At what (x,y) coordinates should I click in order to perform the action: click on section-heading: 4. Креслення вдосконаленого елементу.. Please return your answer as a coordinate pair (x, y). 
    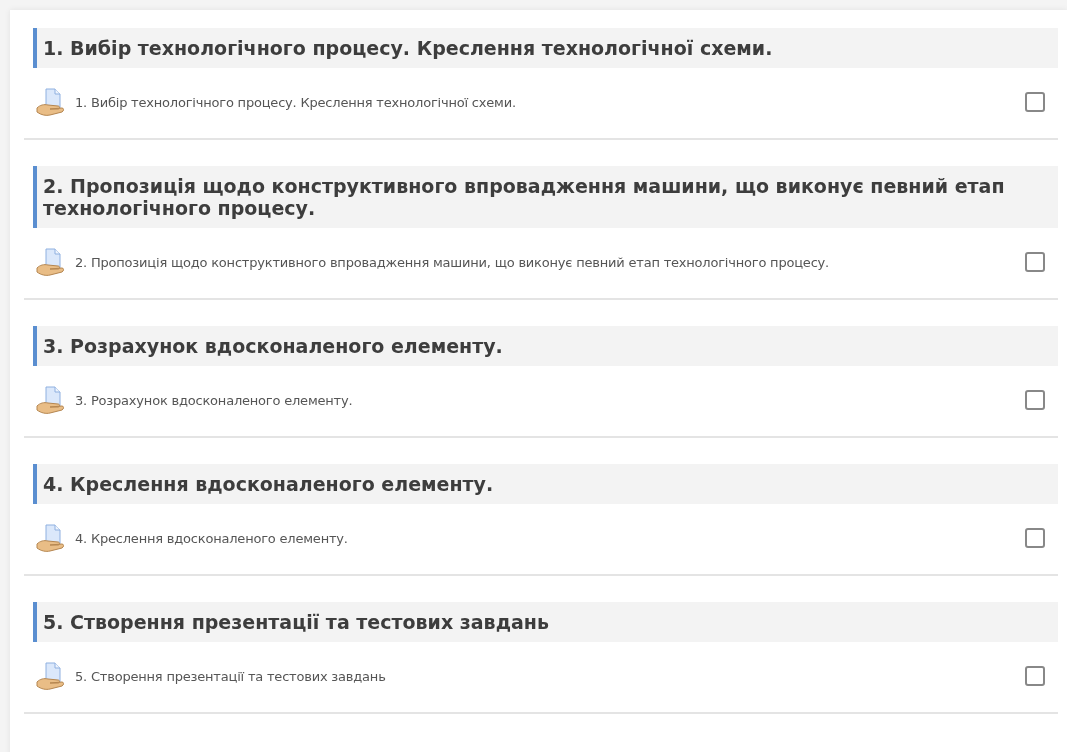
    Looking at the image, I should click on (545, 484).